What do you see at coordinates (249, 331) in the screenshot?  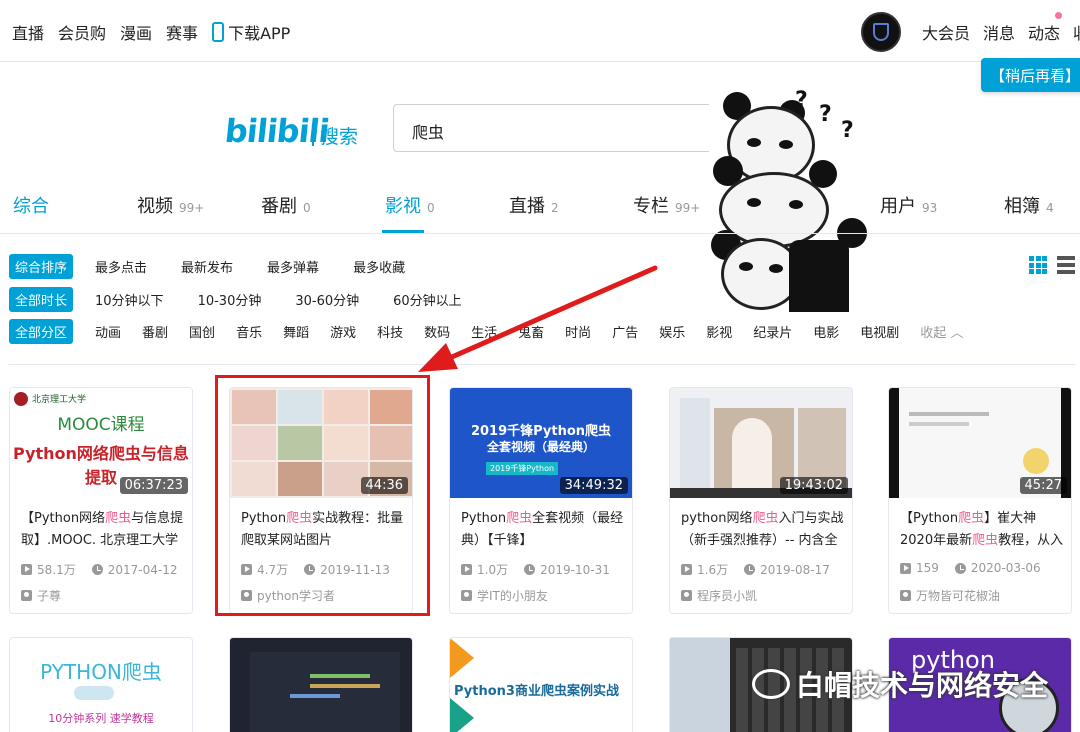 I see `region-option: 音乐` at bounding box center [249, 331].